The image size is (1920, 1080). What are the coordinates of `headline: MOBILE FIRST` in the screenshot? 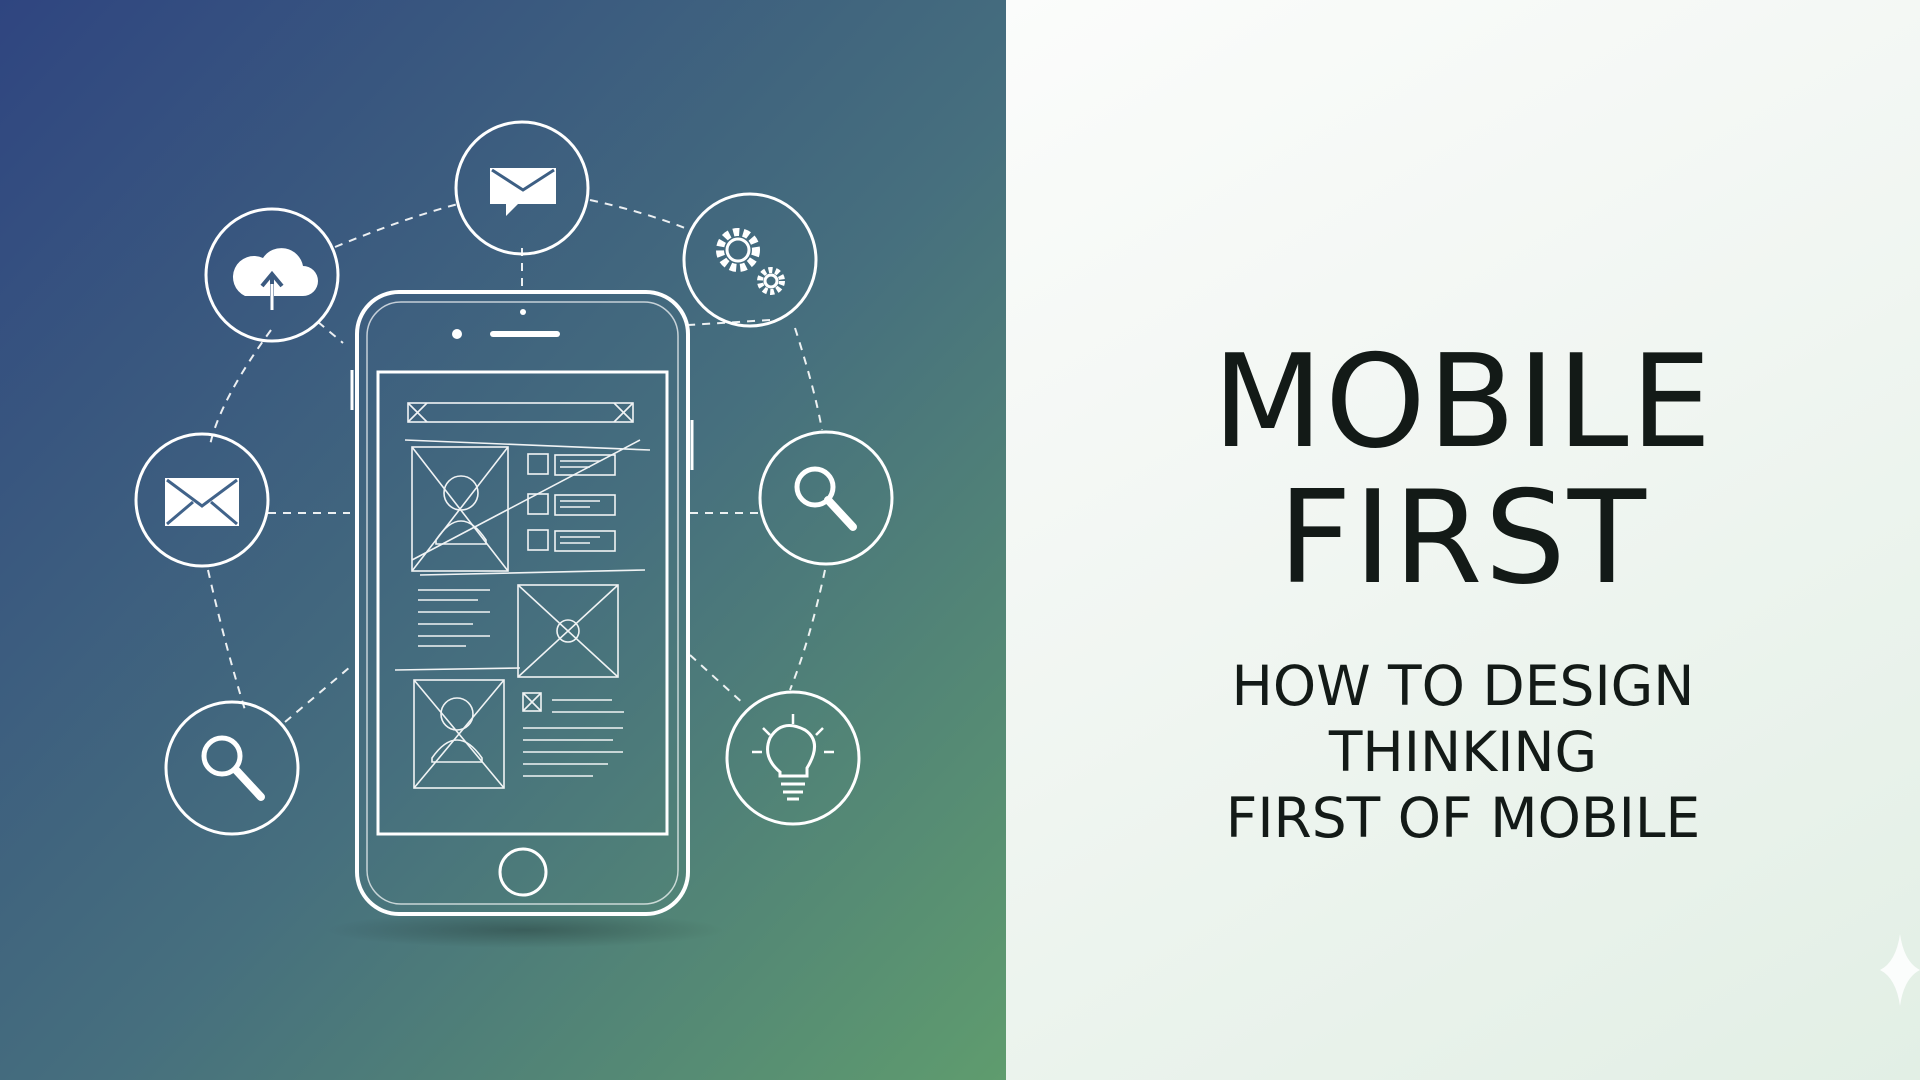 It's located at (1463, 471).